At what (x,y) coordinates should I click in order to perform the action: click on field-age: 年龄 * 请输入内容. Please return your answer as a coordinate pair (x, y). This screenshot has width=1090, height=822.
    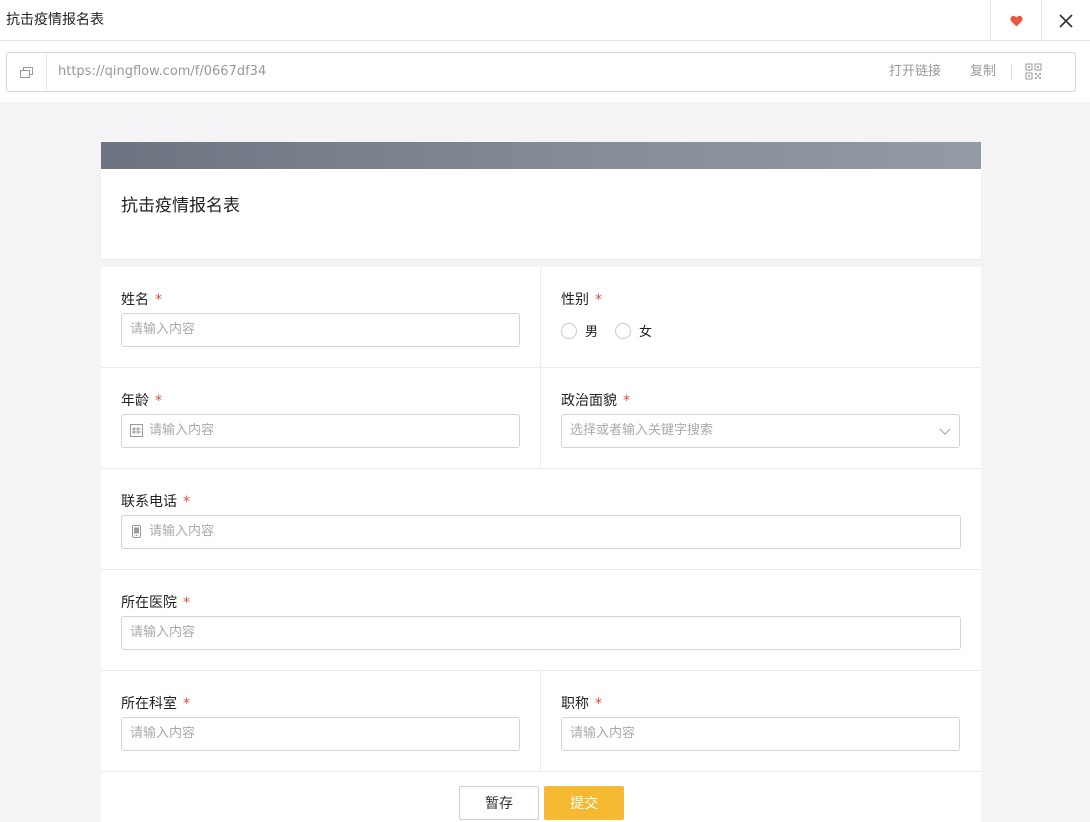
    Looking at the image, I should click on (321, 418).